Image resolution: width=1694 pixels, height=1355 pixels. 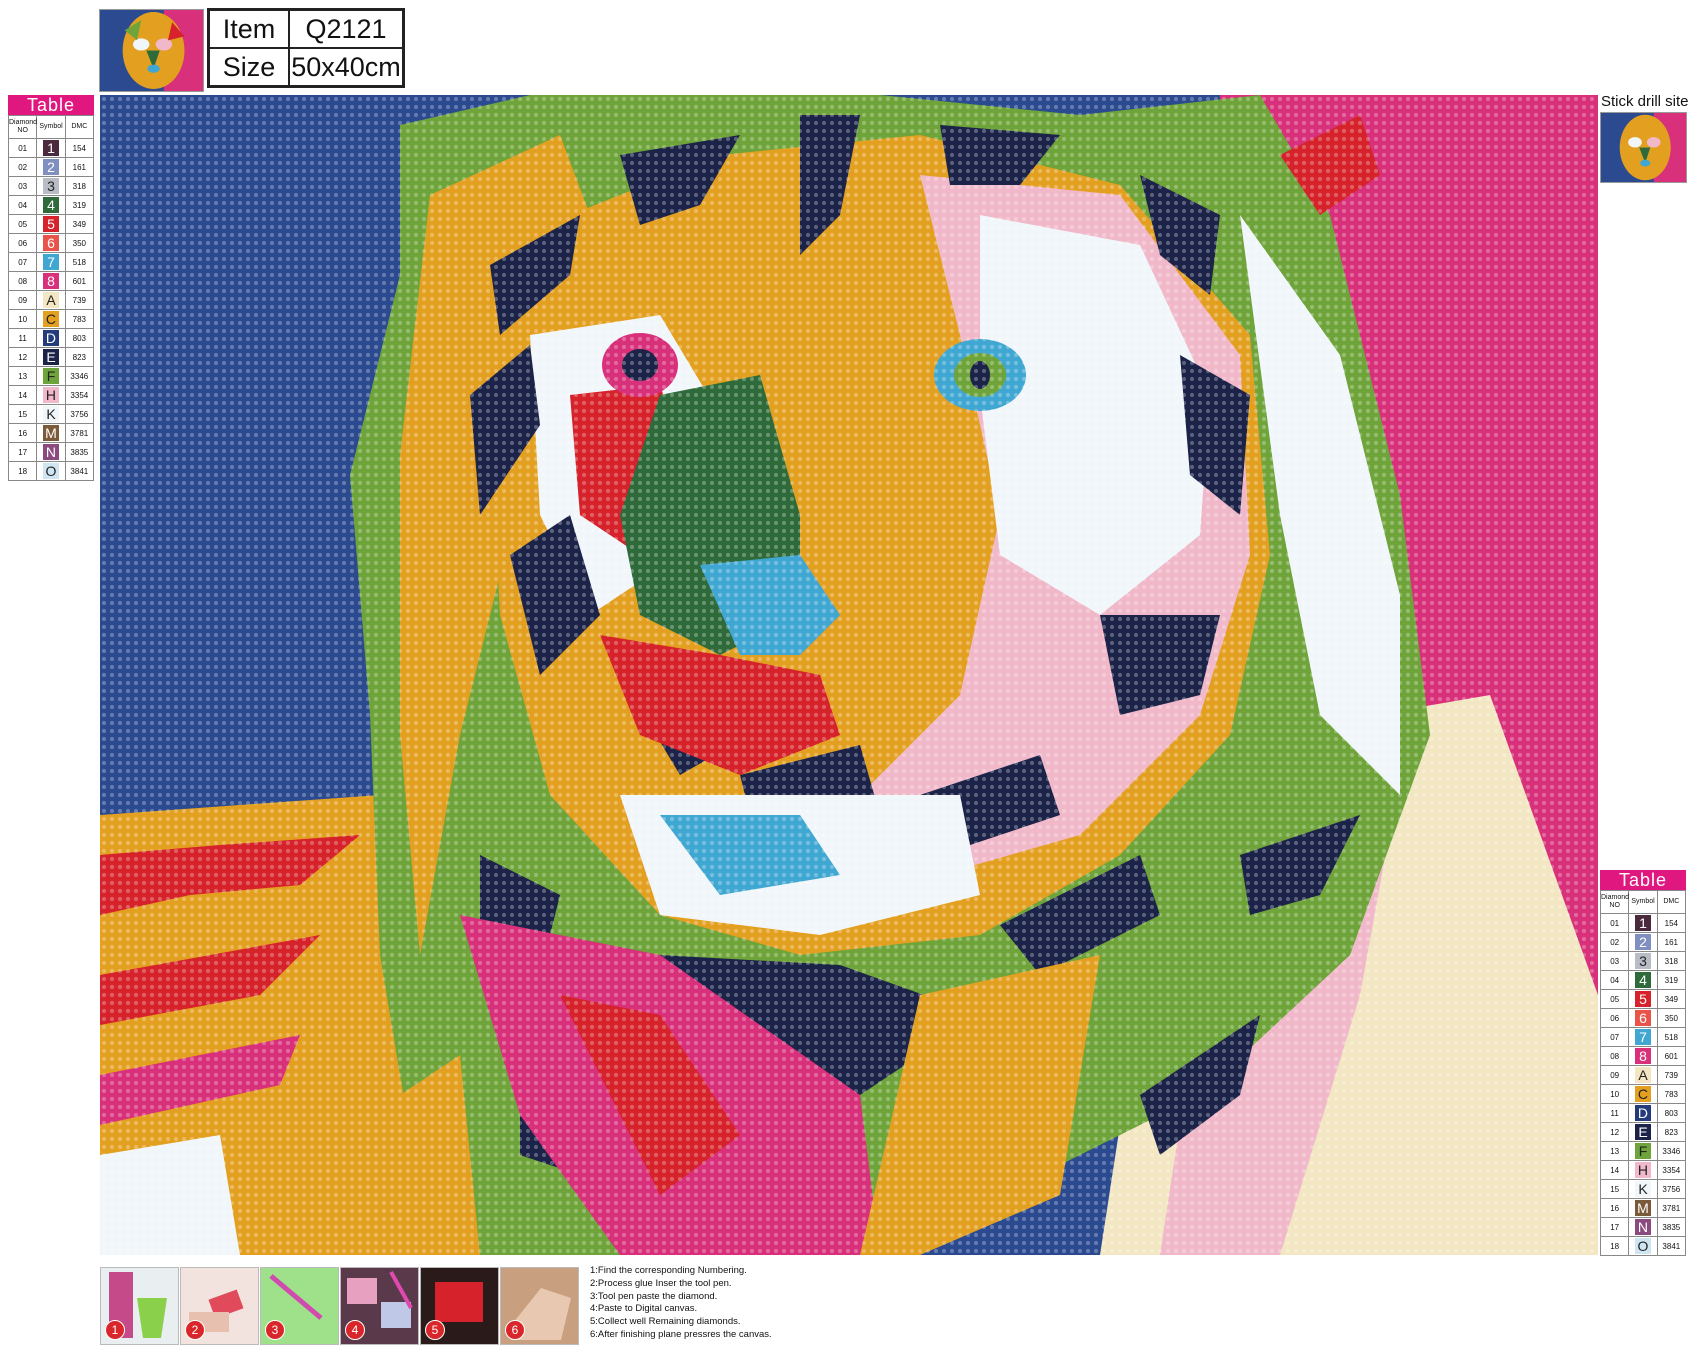 I want to click on legend-symbol-cell: A, so click(x=51, y=300).